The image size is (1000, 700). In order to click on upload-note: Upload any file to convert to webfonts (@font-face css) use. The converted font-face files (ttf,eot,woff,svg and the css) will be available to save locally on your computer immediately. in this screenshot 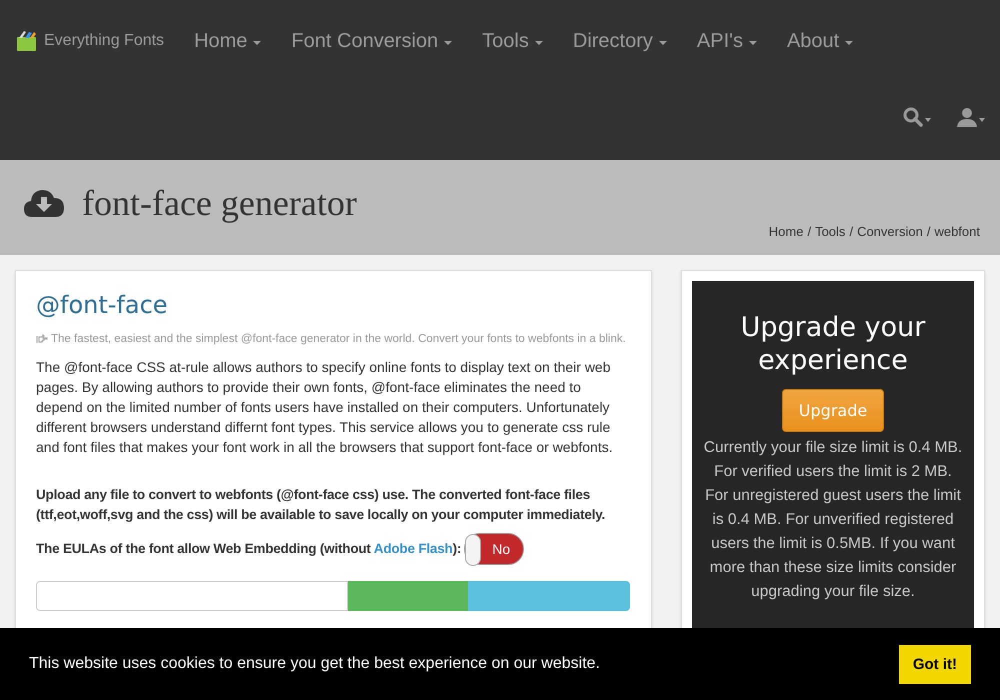, I will do `click(321, 505)`.